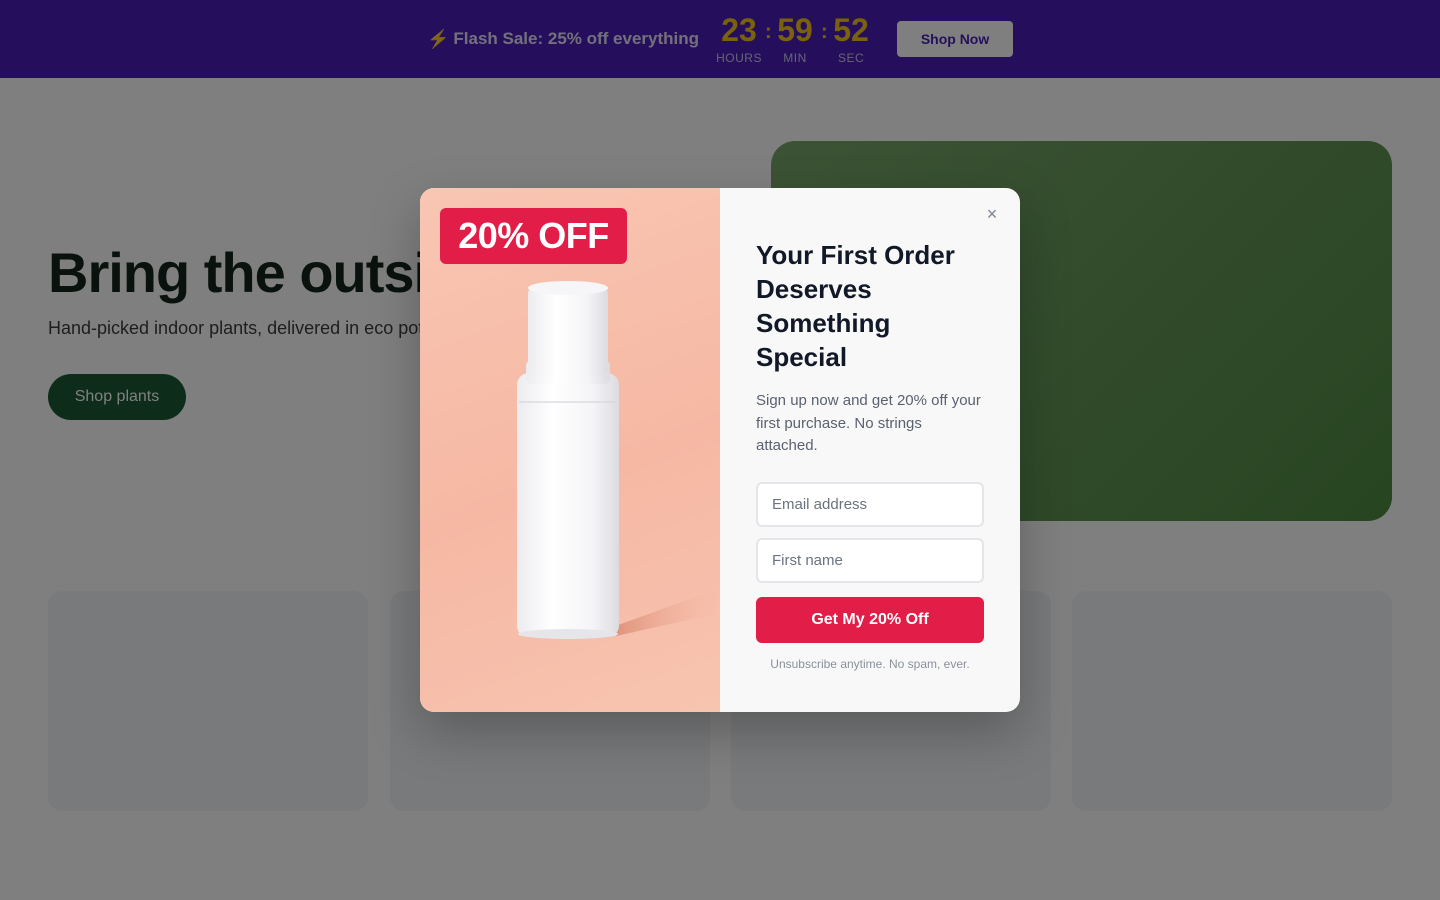  I want to click on get-discount-button: Get My 20% Off, so click(870, 619).